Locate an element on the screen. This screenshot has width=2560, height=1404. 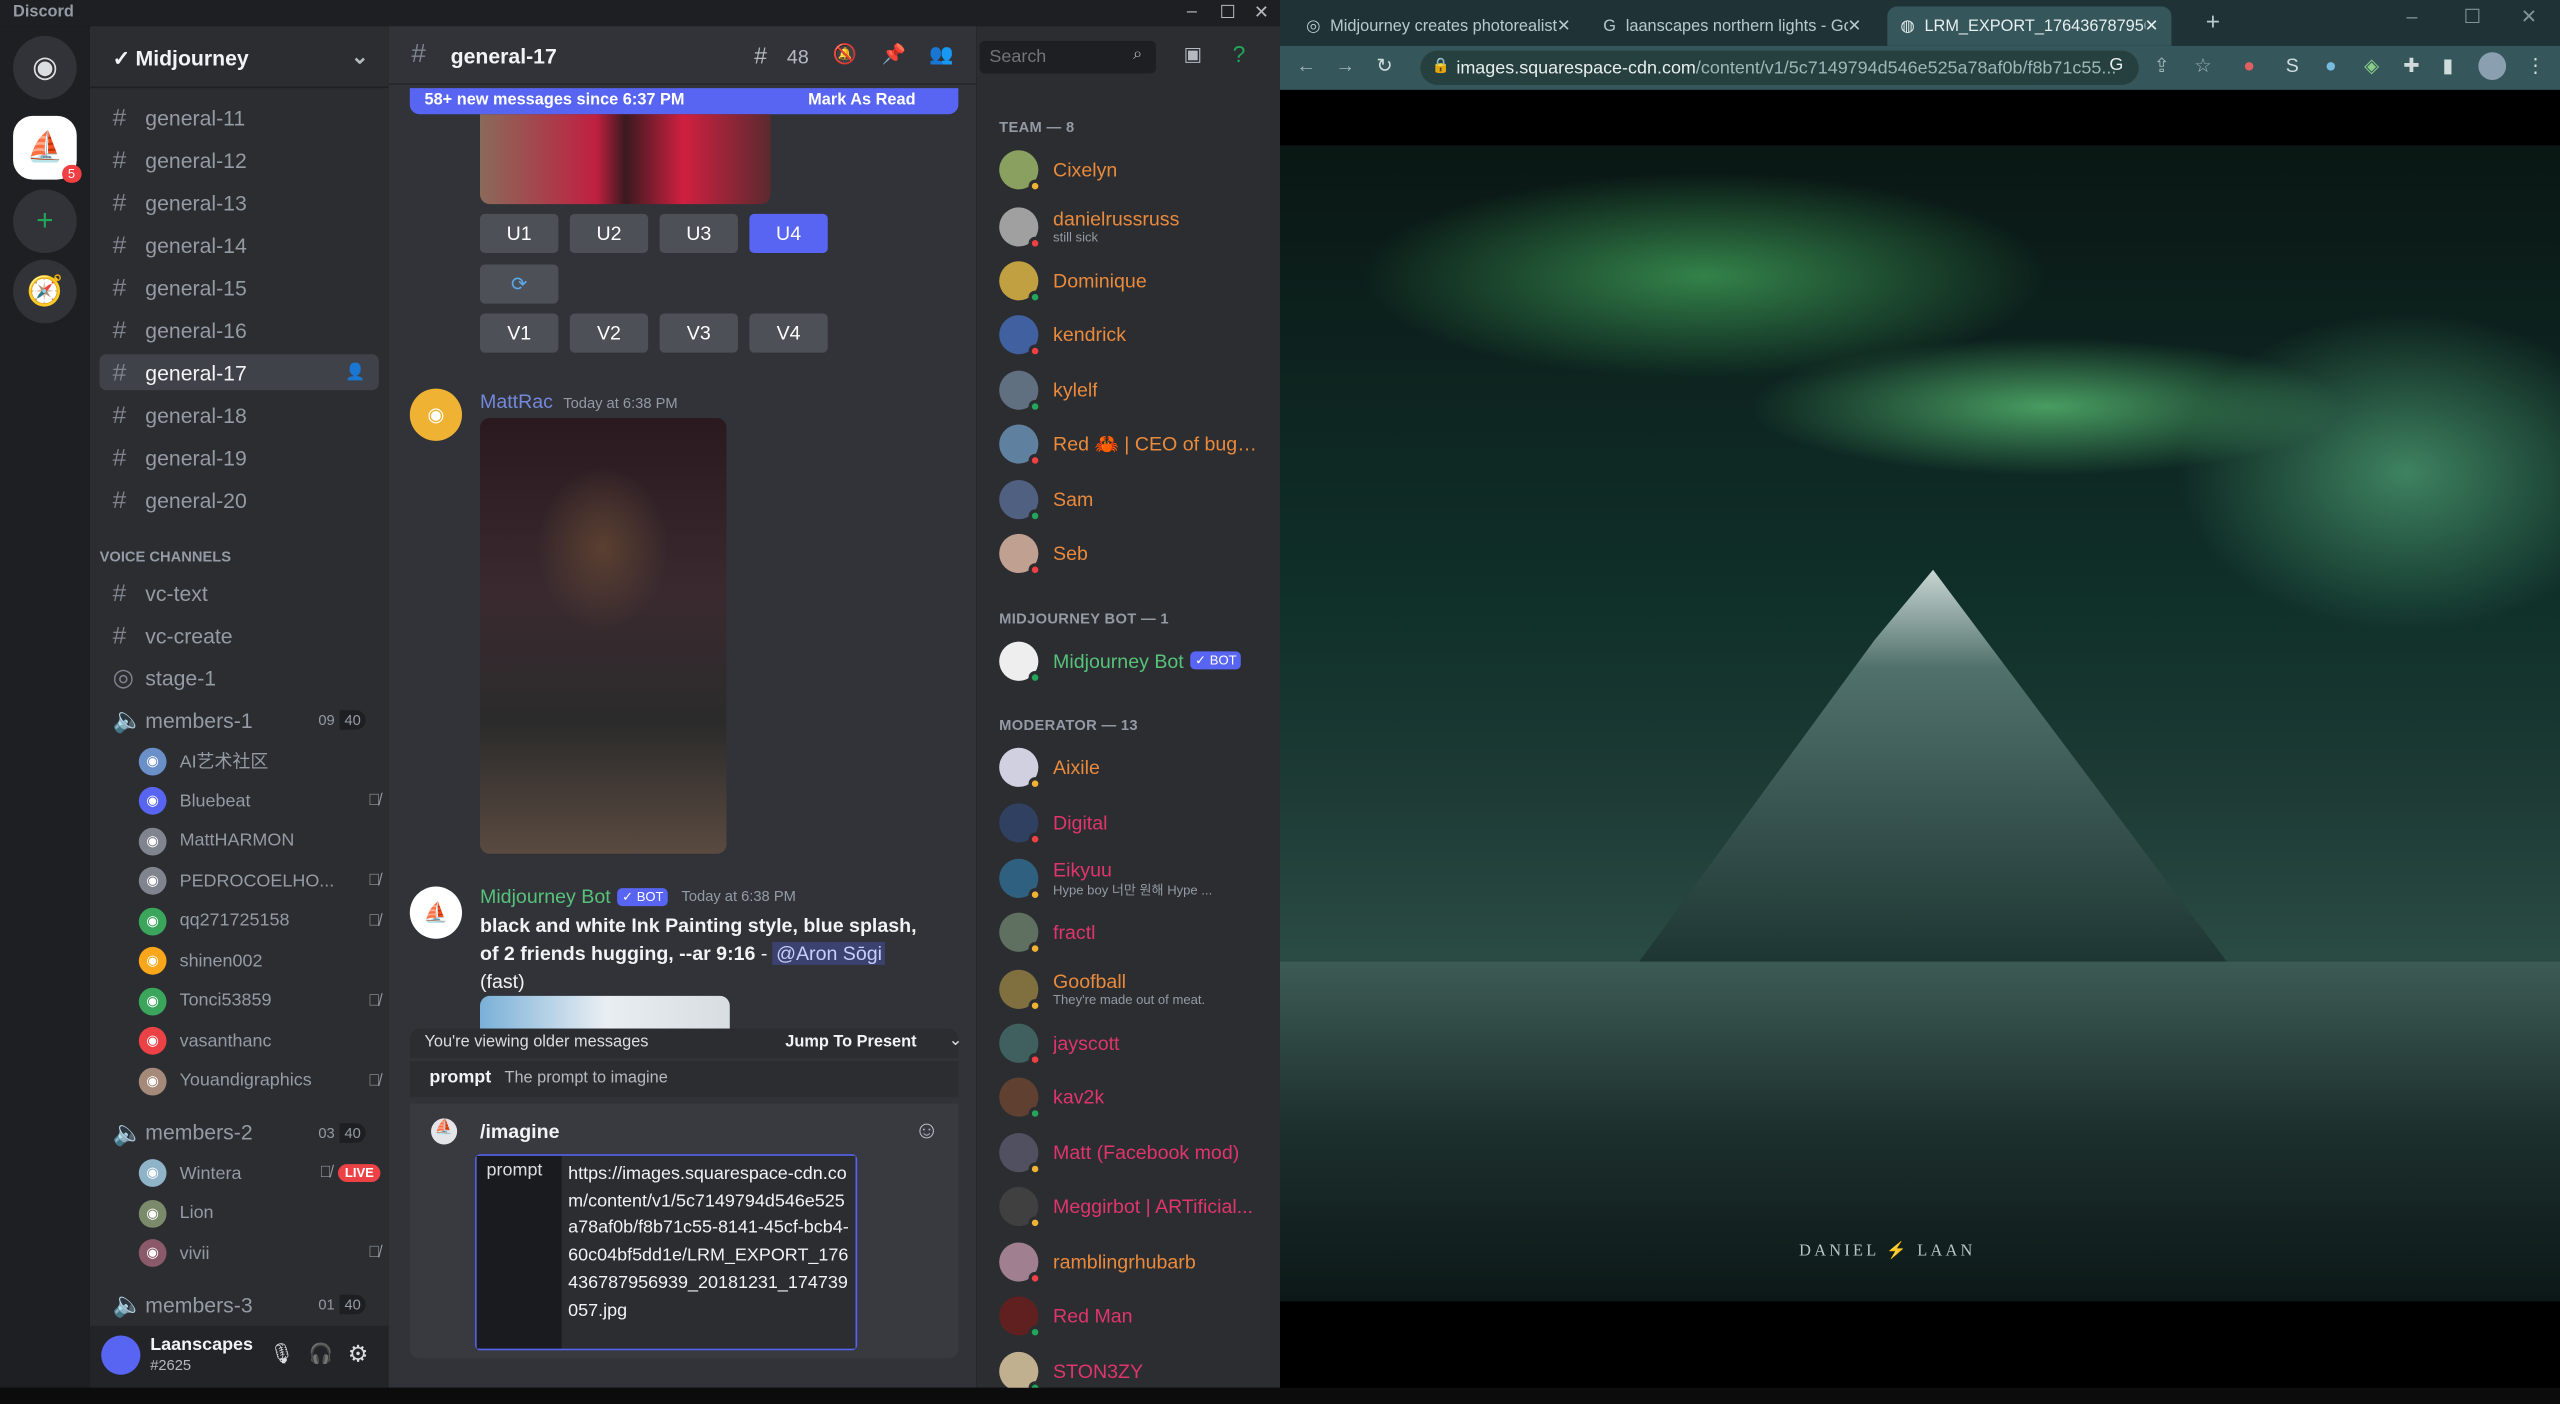
settings-gear-icon: ⚙ is located at coordinates (358, 1354).